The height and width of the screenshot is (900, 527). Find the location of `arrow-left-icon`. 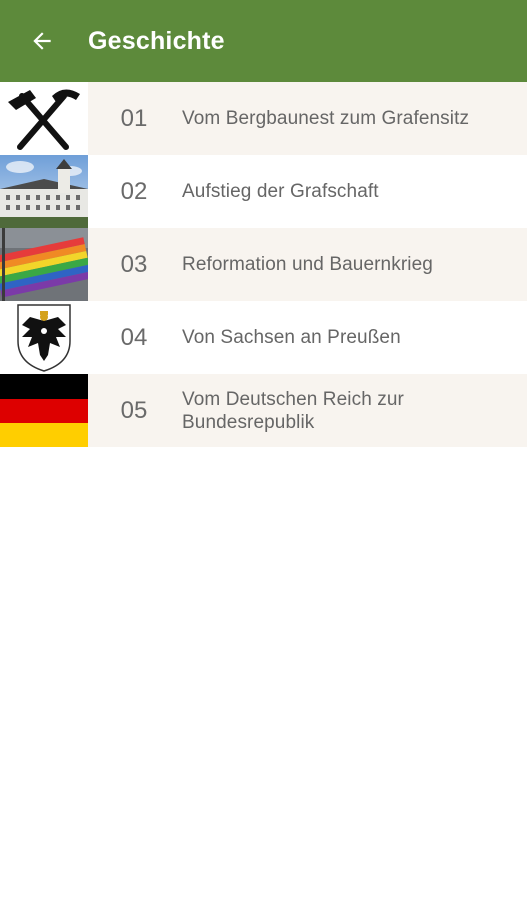

arrow-left-icon is located at coordinates (42, 41).